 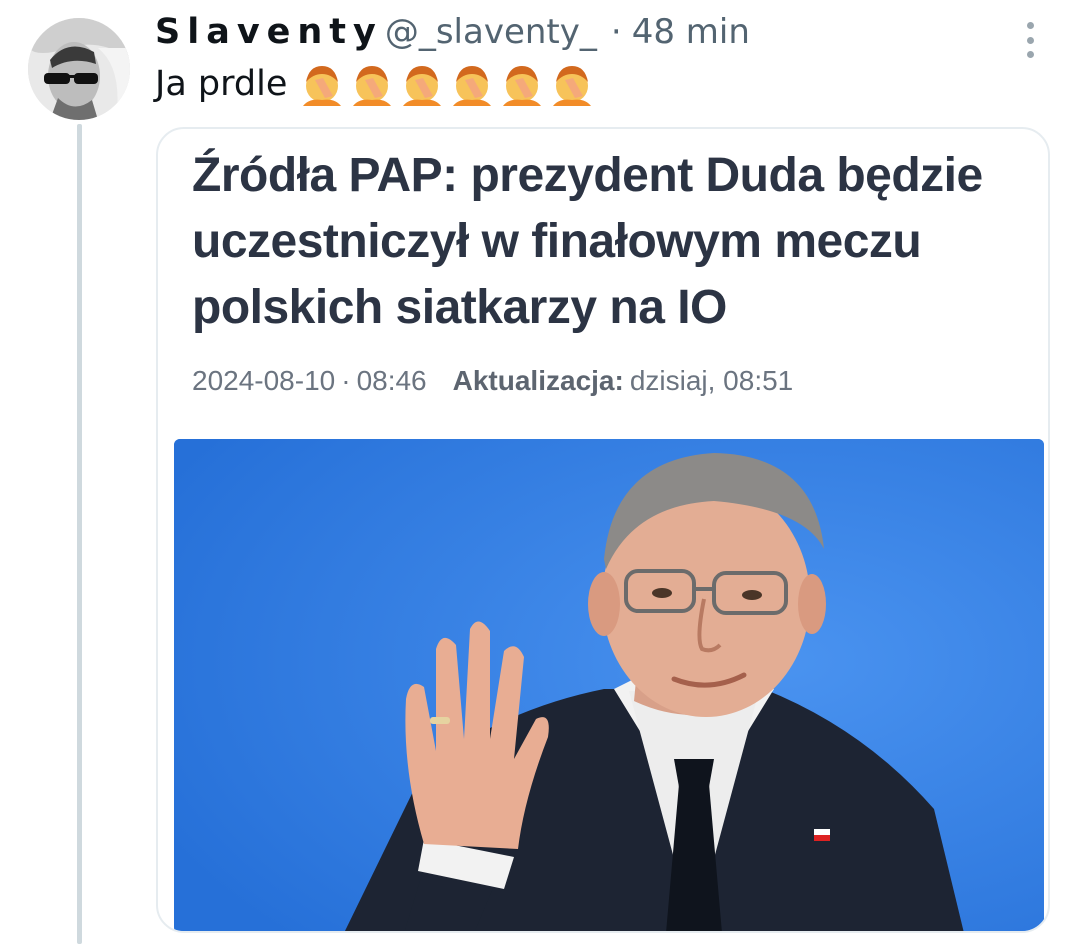 I want to click on more-vertical-icon, so click(x=1030, y=40).